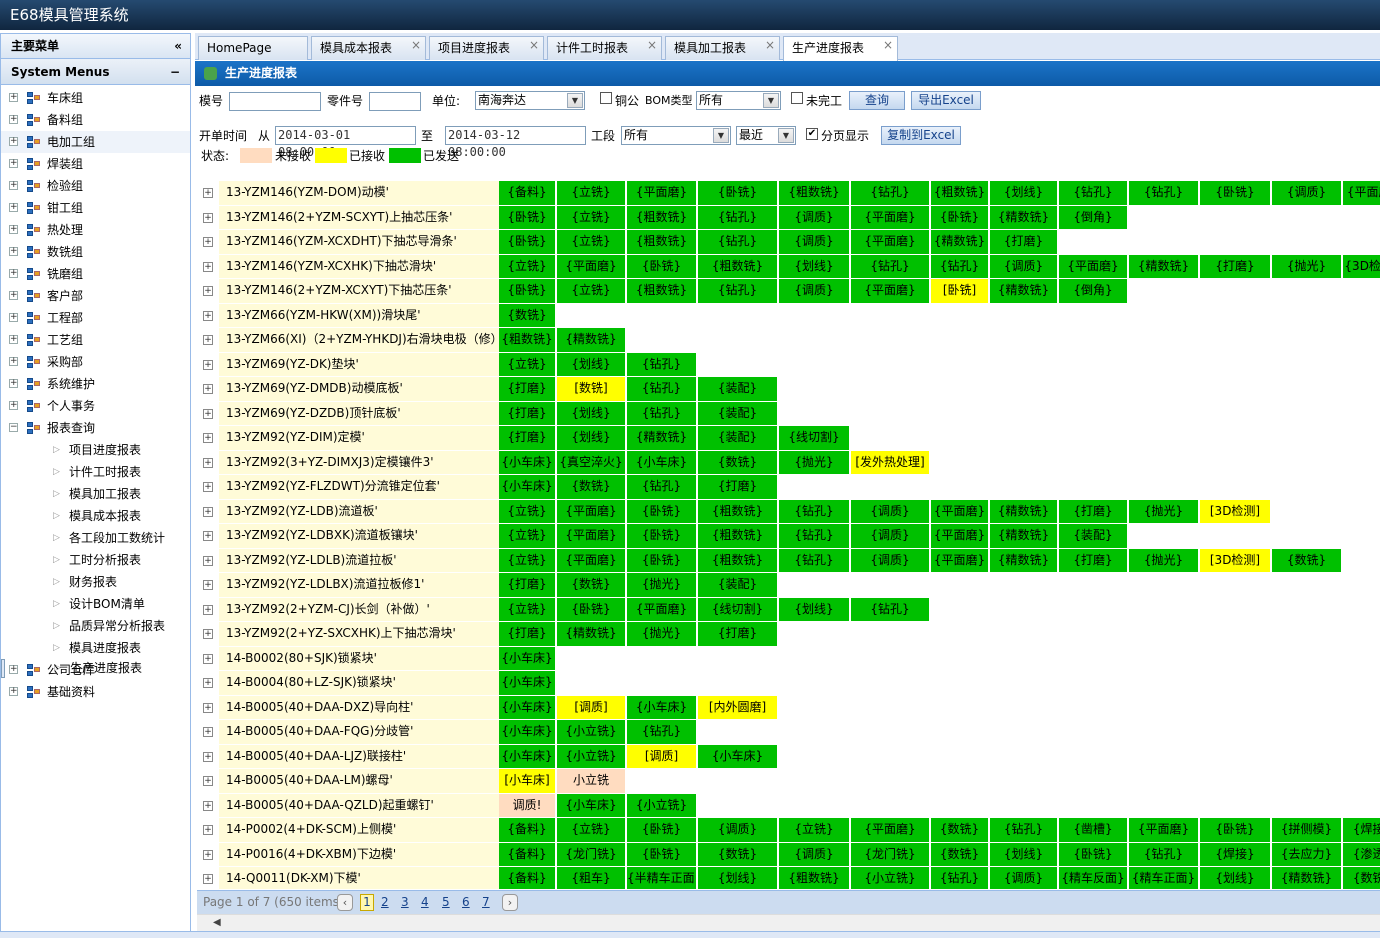 The width and height of the screenshot is (1380, 938). I want to click on next-page-button: ›, so click(510, 902).